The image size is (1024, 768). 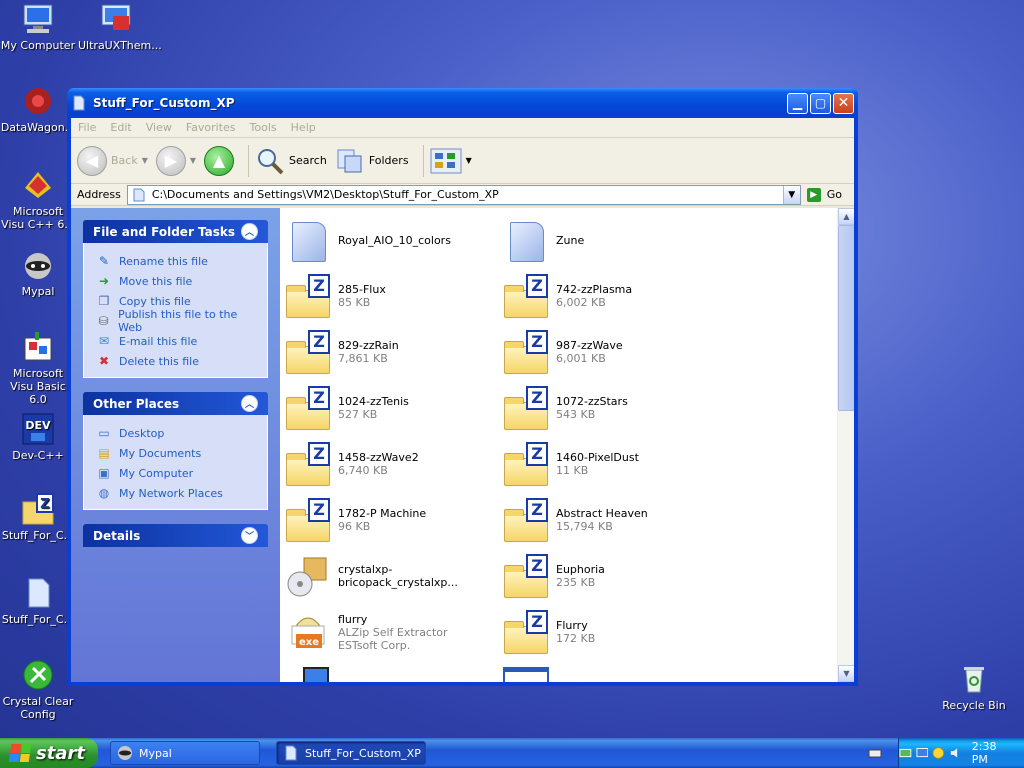 I want to click on file-tasks-header: File and Folder Tasks ︿, so click(x=175, y=231).